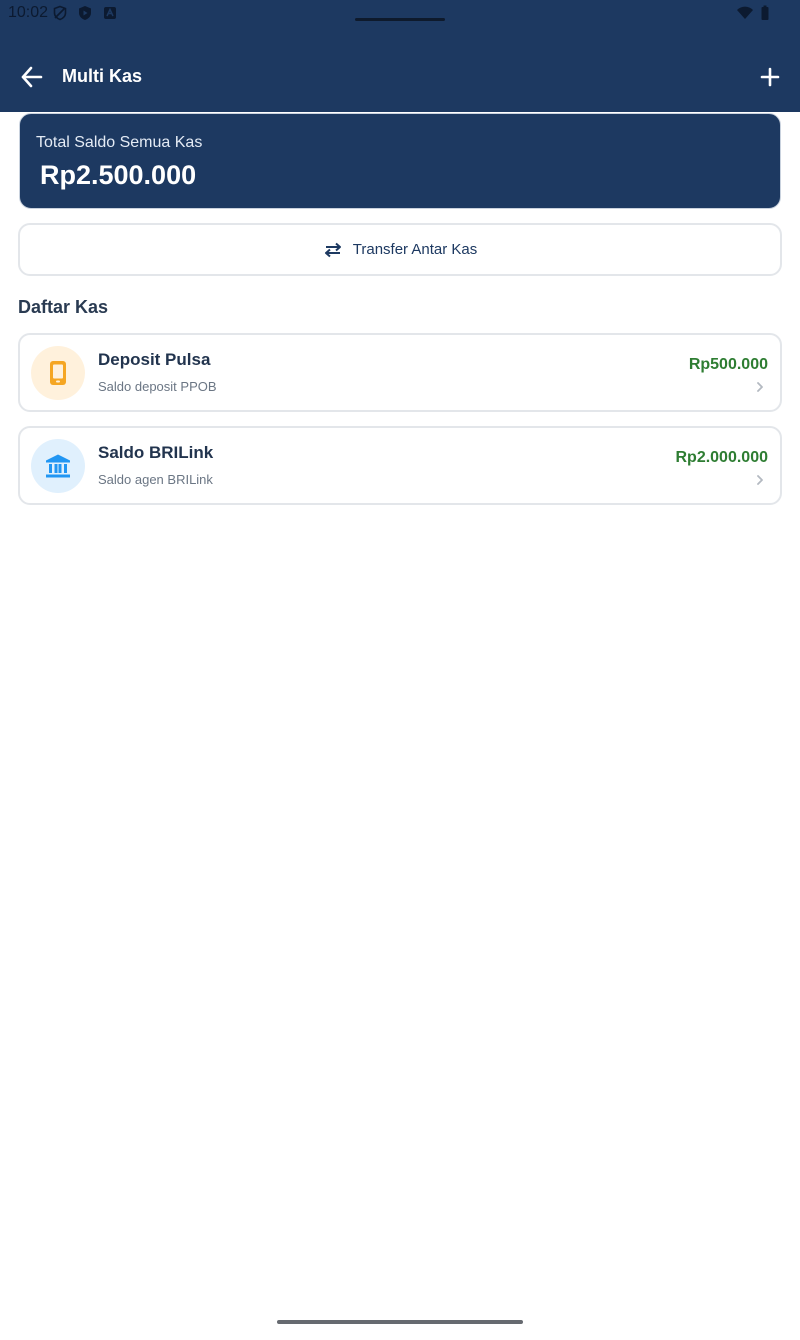  I want to click on bank-icon, so click(58, 466).